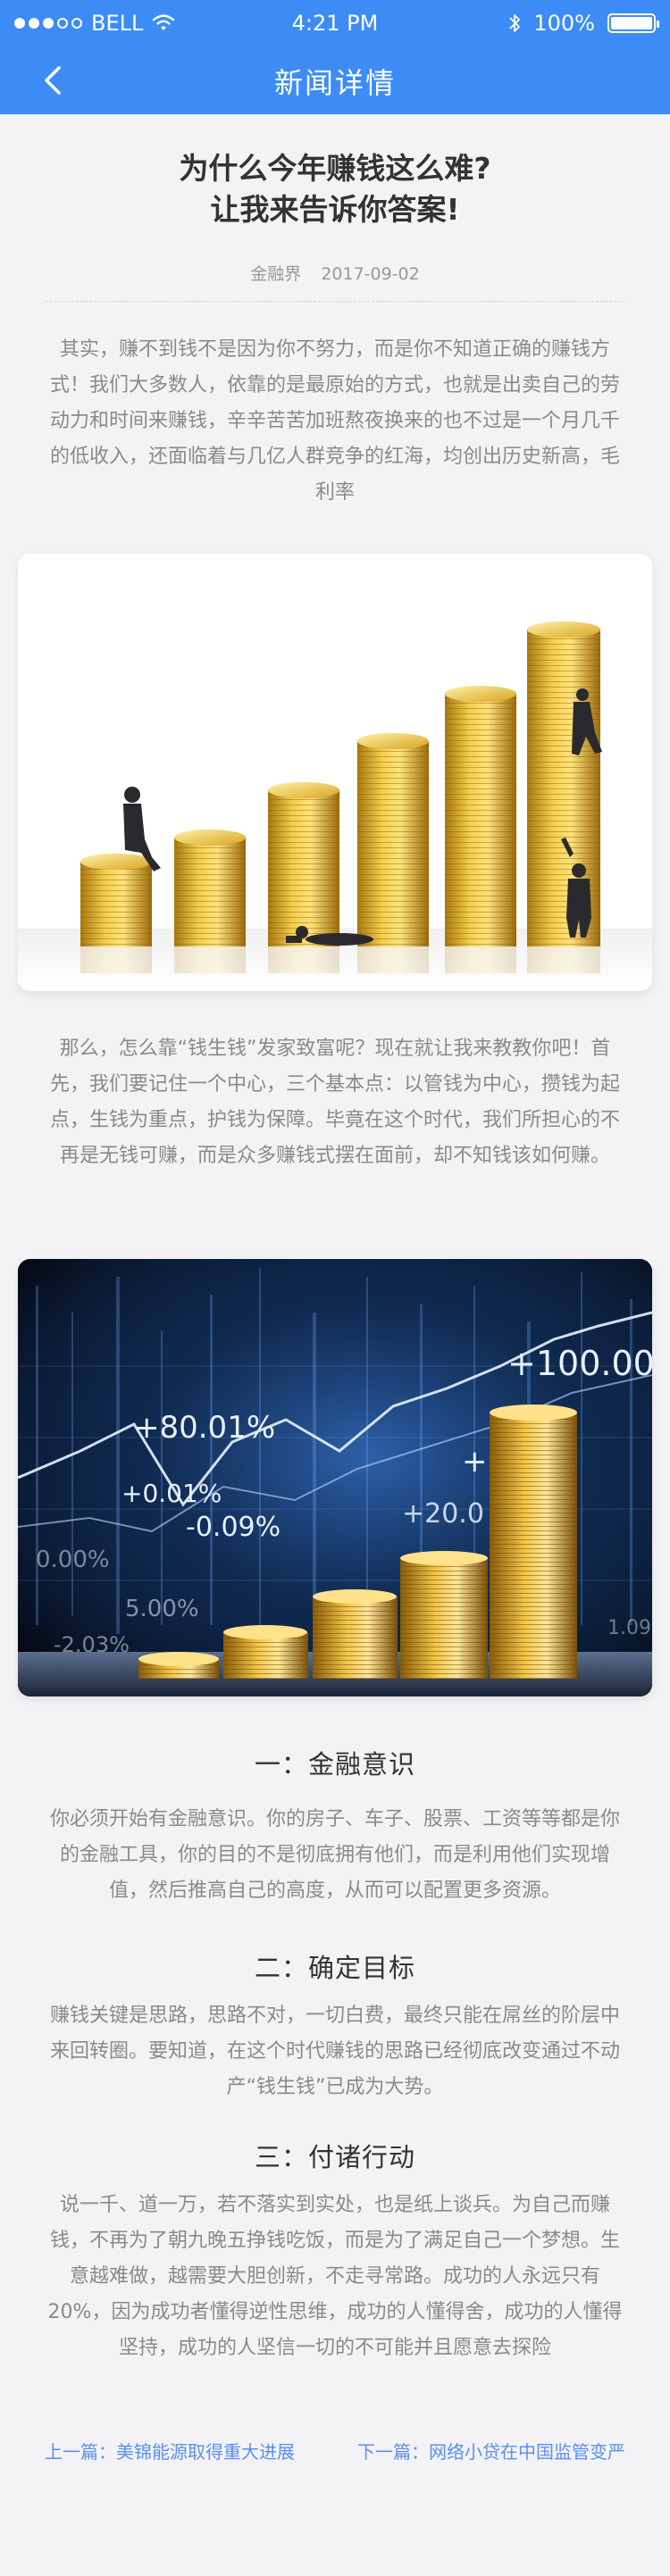 The image size is (670, 2576). Describe the element at coordinates (334, 1968) in the screenshot. I see `section-title-2: 二：确定目标` at that location.